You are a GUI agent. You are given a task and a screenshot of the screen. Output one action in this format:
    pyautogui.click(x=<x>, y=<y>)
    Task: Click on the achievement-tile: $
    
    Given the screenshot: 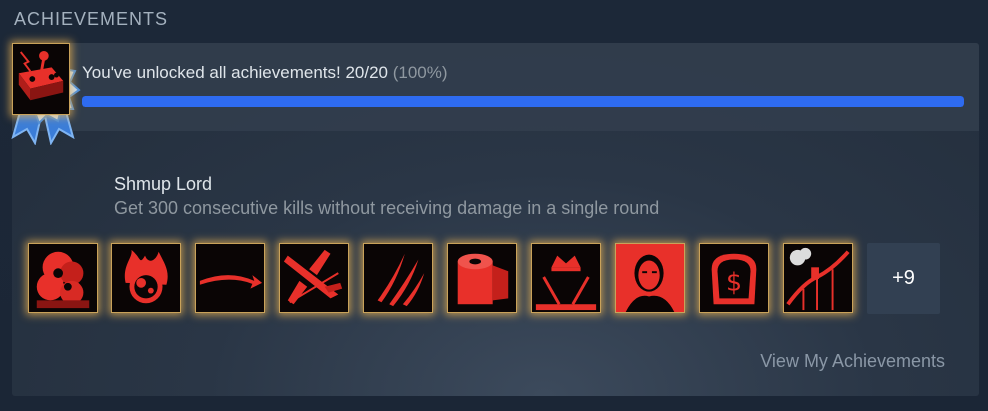 What is the action you would take?
    pyautogui.click(x=734, y=278)
    